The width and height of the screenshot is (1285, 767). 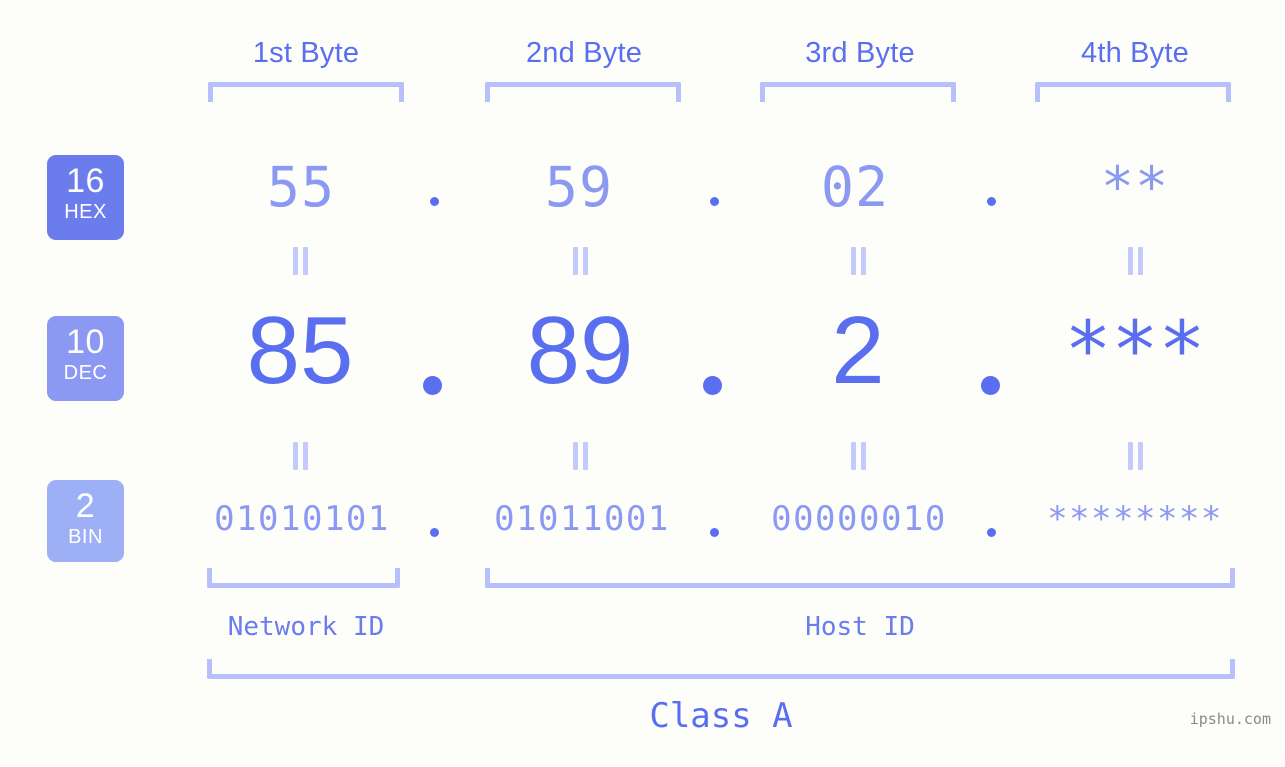 I want to click on class-label: Class A, so click(x=721, y=716).